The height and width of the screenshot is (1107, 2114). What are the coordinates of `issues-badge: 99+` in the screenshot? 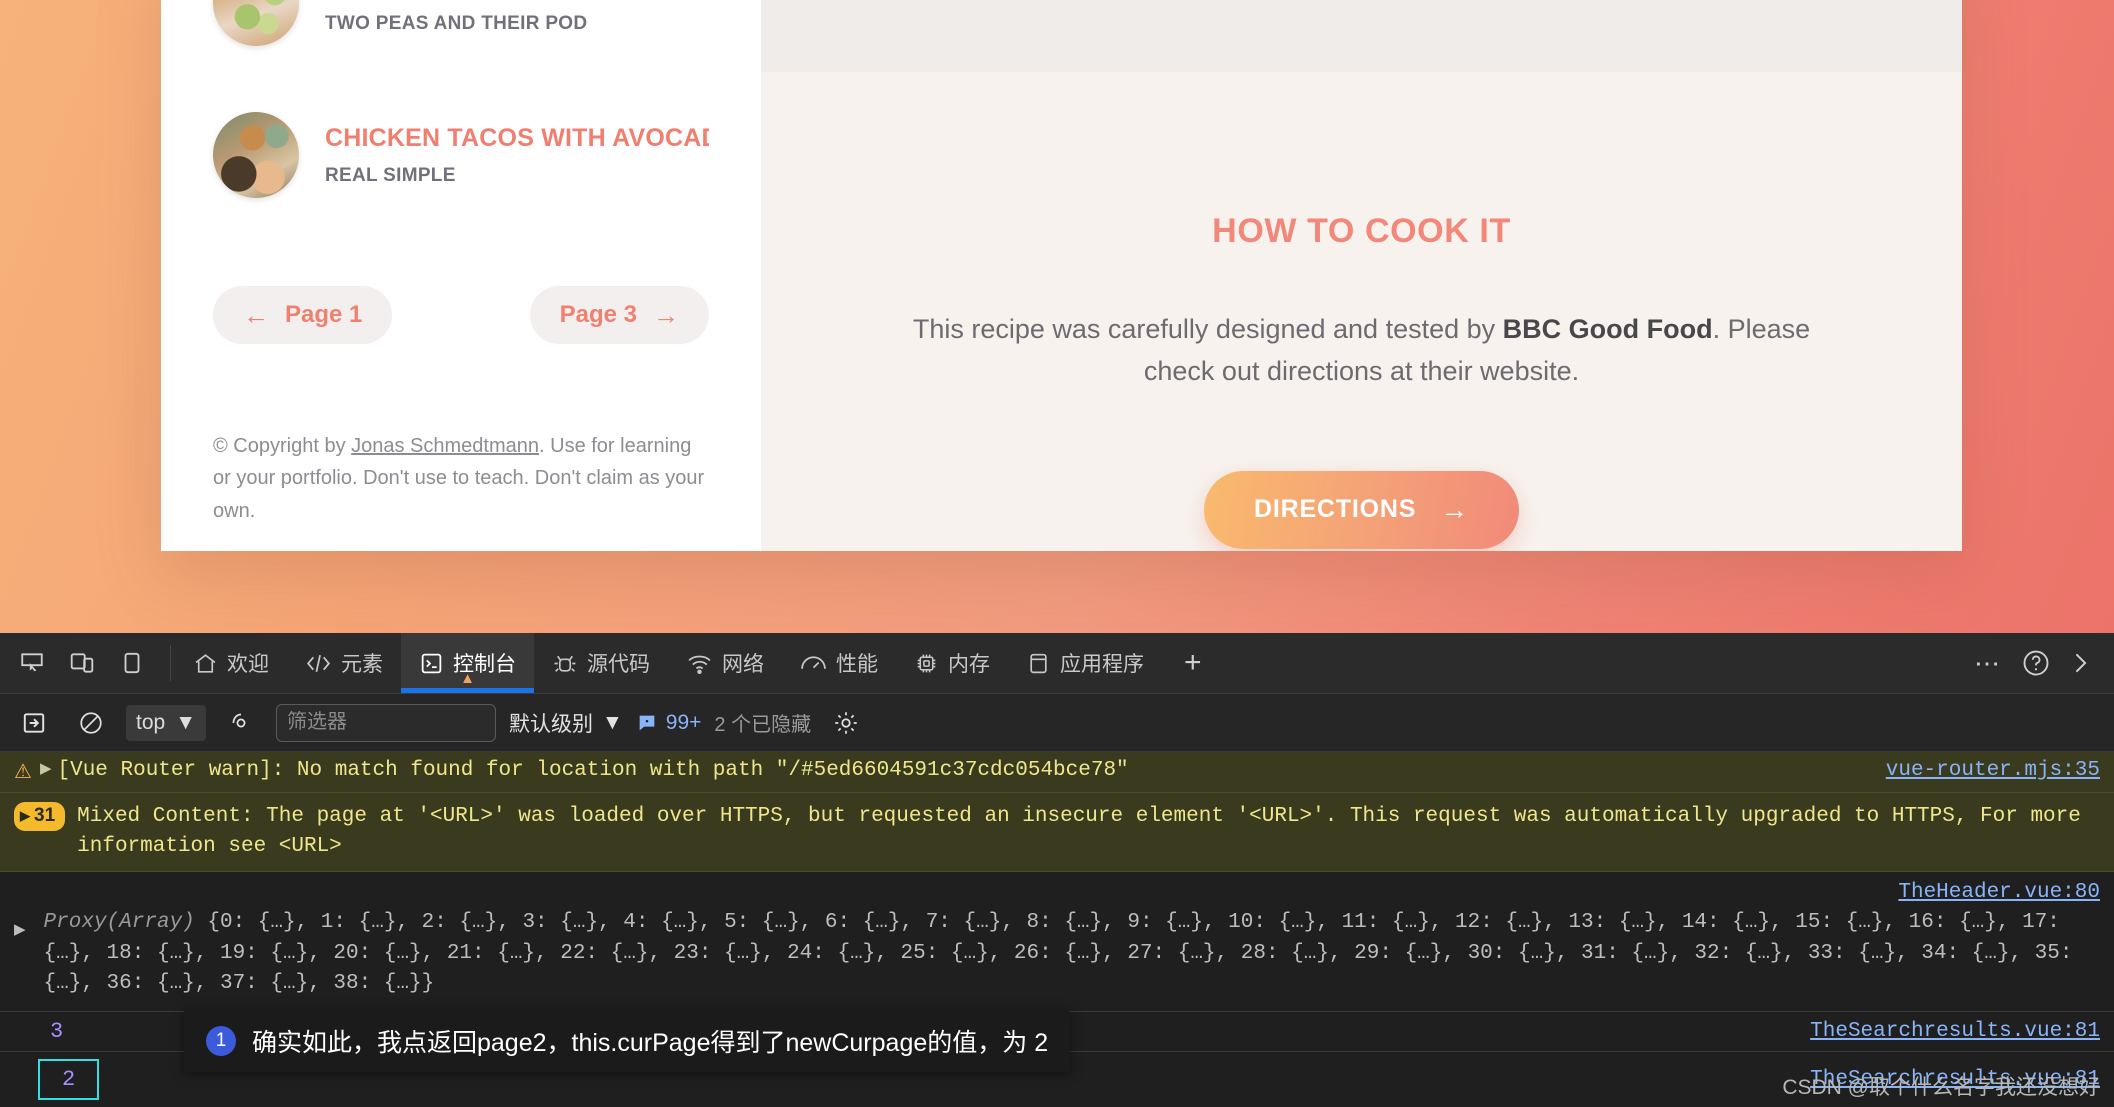 It's located at (669, 722).